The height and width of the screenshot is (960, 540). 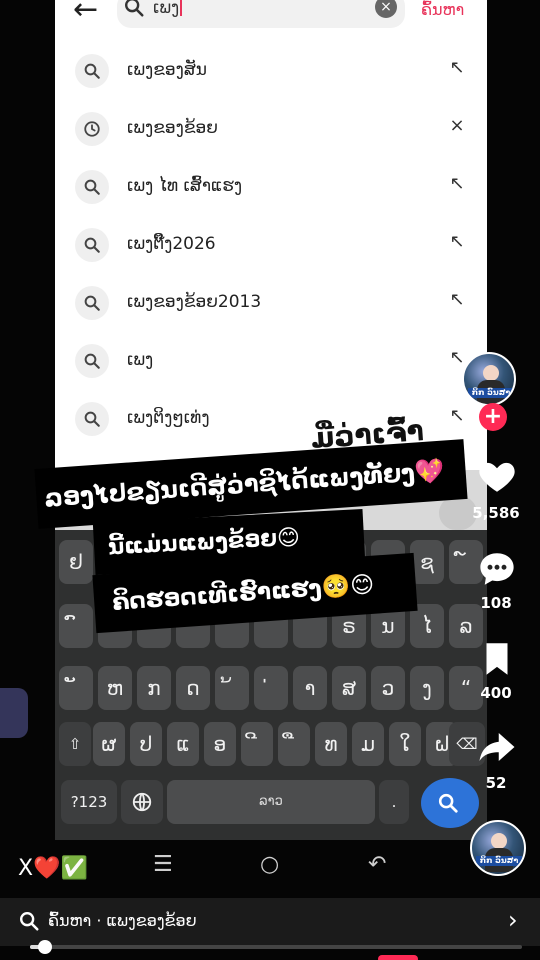 What do you see at coordinates (271, 71) in the screenshot?
I see `suggestion-row: ເພງຂອງສັນ ↖` at bounding box center [271, 71].